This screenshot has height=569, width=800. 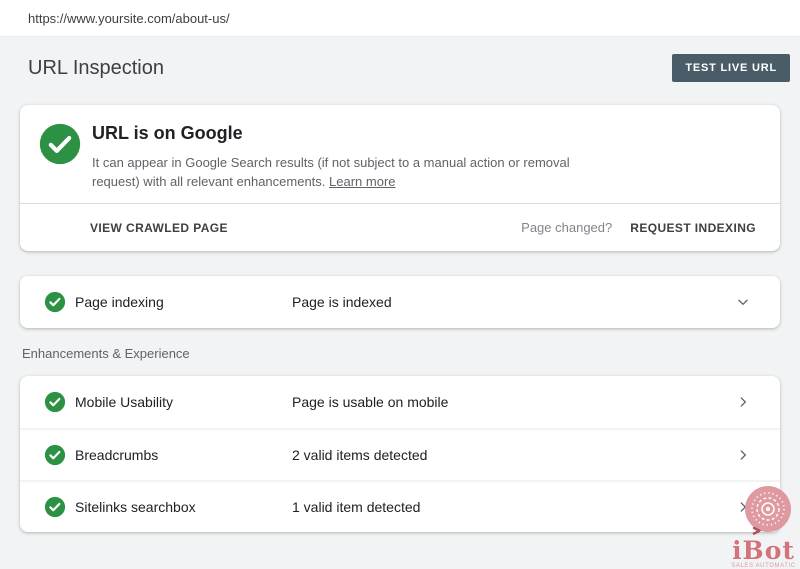 What do you see at coordinates (370, 402) in the screenshot?
I see `mobile-usability-status: Page is usable on mobile` at bounding box center [370, 402].